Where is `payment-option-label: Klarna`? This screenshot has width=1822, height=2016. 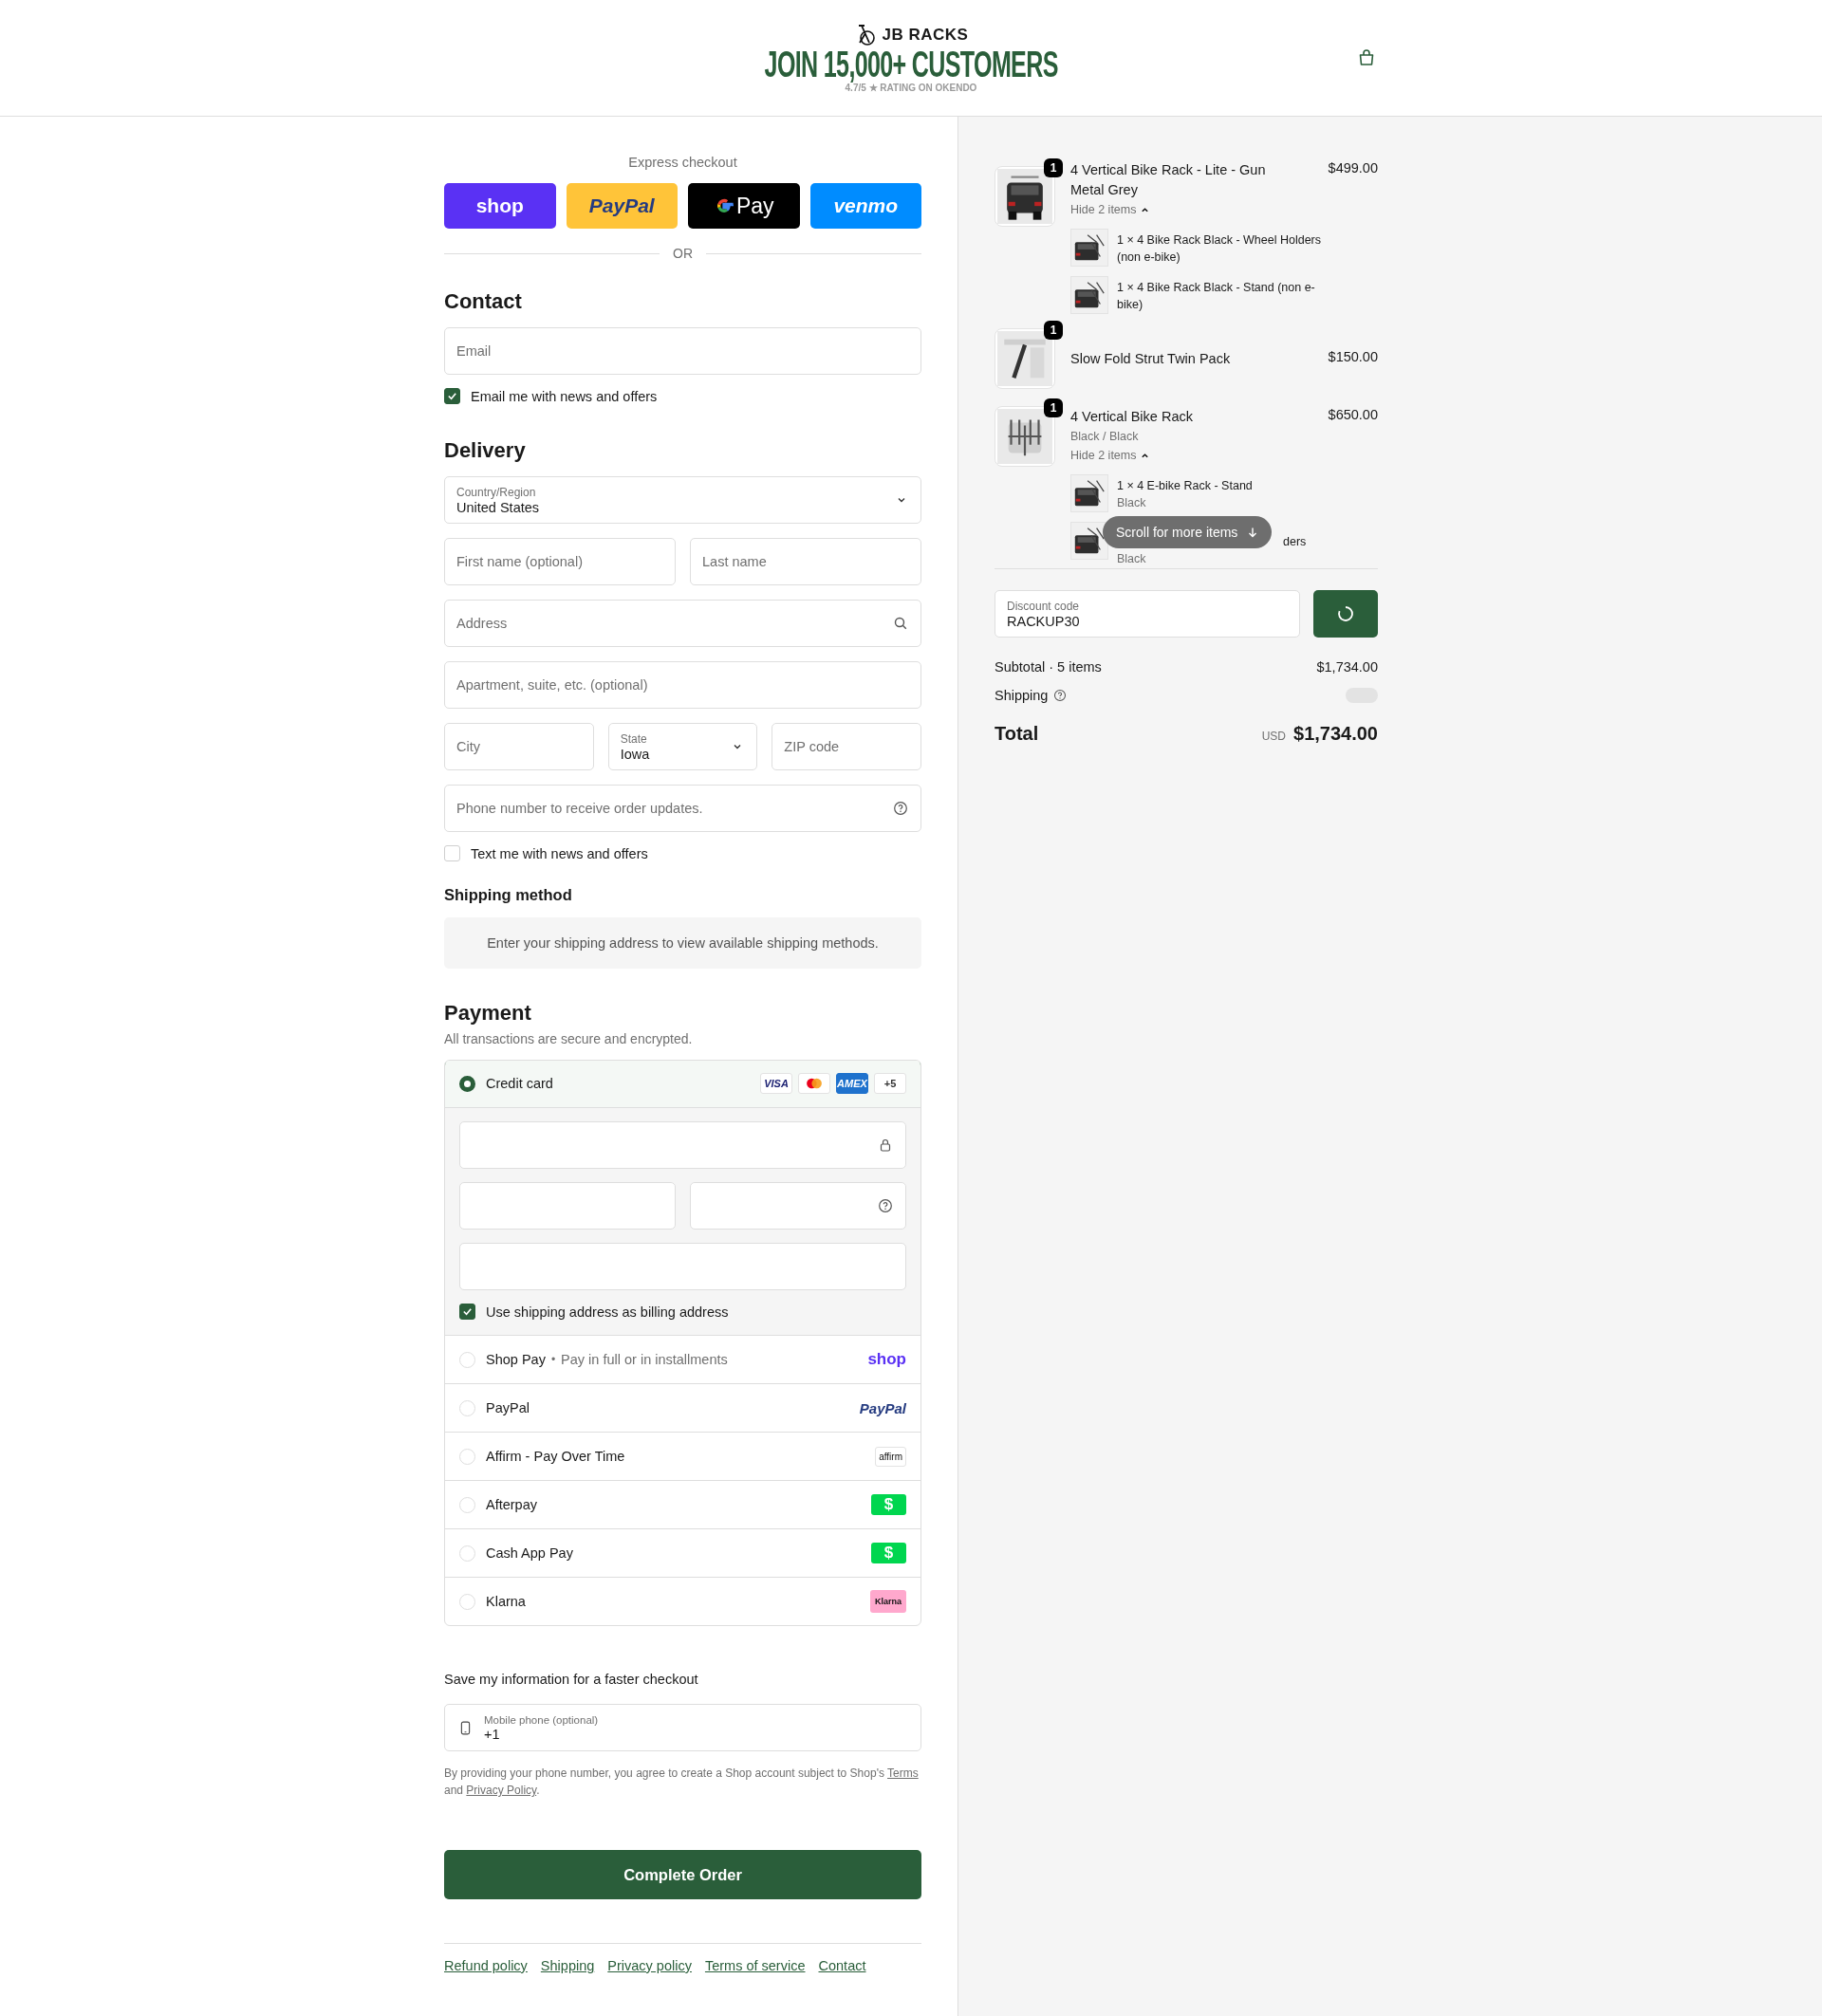 payment-option-label: Klarna is located at coordinates (506, 1601).